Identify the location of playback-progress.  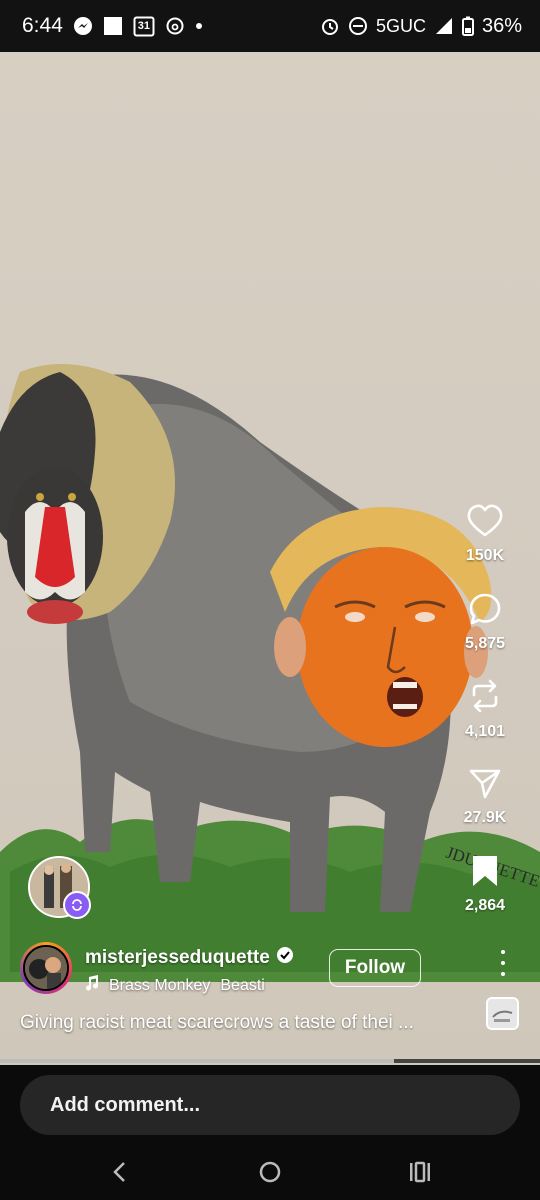
(270, 1061).